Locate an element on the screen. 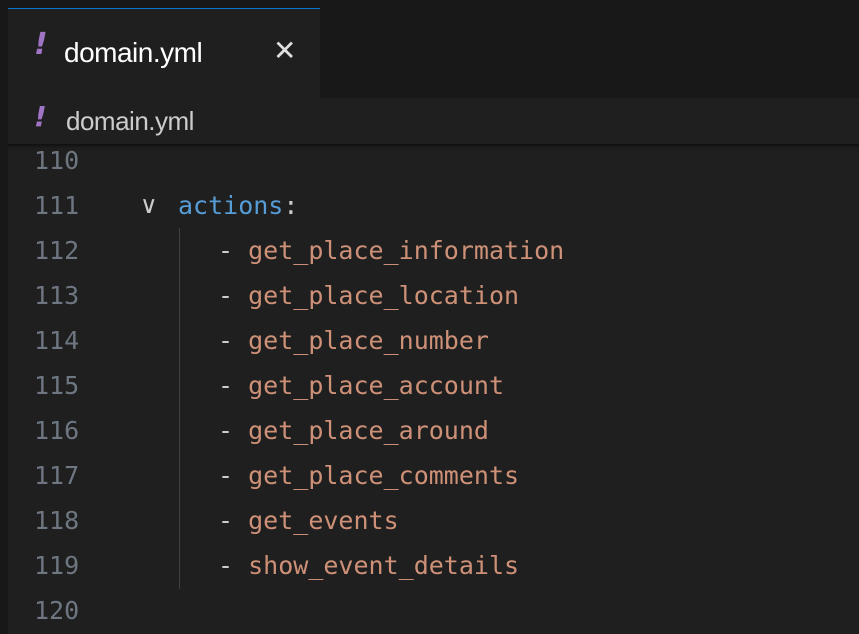  line-number: 112 is located at coordinates (57, 250).